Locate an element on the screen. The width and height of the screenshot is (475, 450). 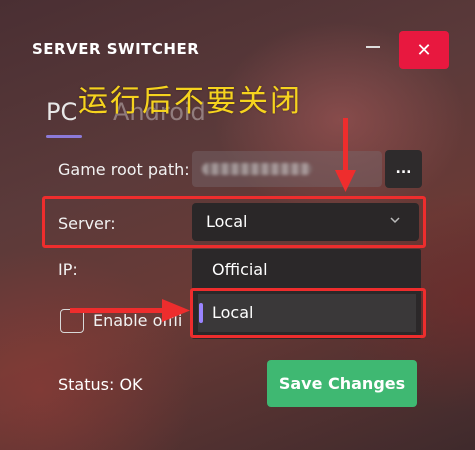
dropdown-option-official: Official is located at coordinates (240, 269).